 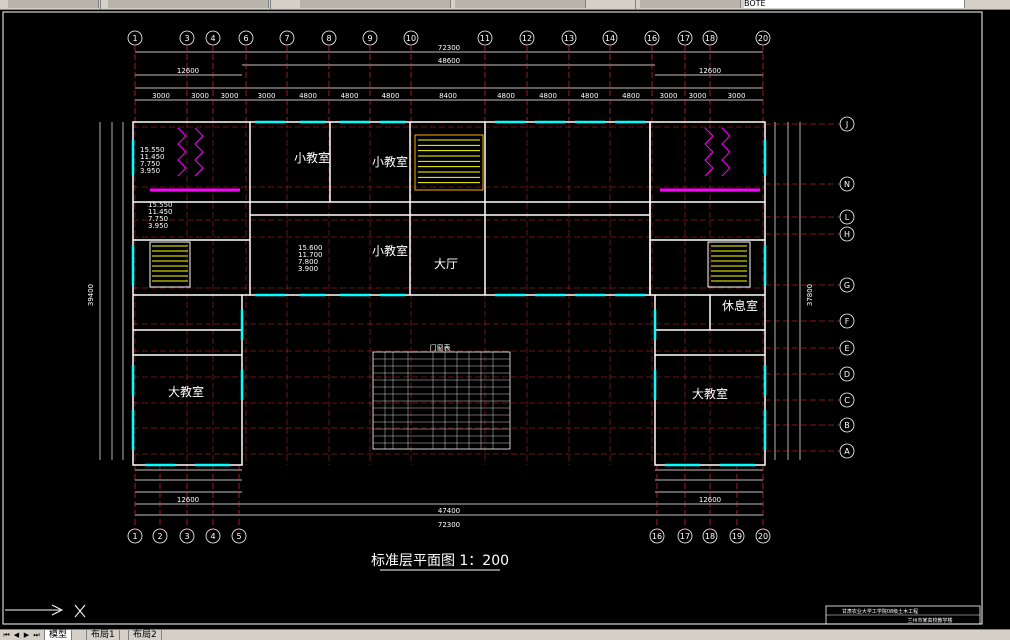 What do you see at coordinates (710, 71) in the screenshot?
I see `dim-wing-right: 12600` at bounding box center [710, 71].